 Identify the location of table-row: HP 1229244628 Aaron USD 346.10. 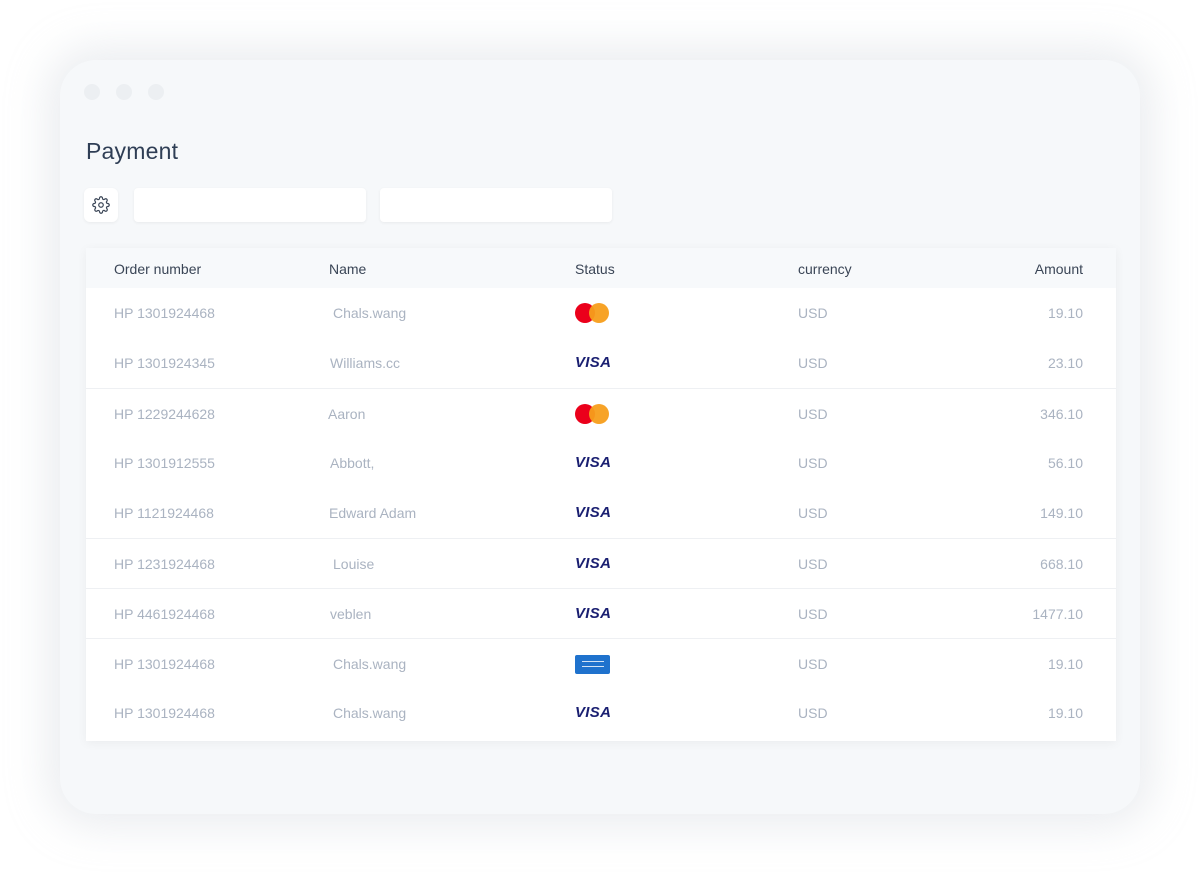
(601, 413).